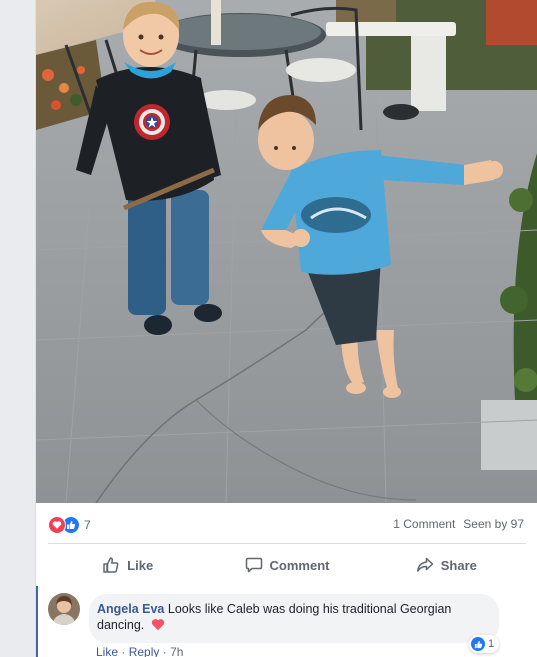 The height and width of the screenshot is (657, 537). I want to click on comment-button: Comment, so click(286, 565).